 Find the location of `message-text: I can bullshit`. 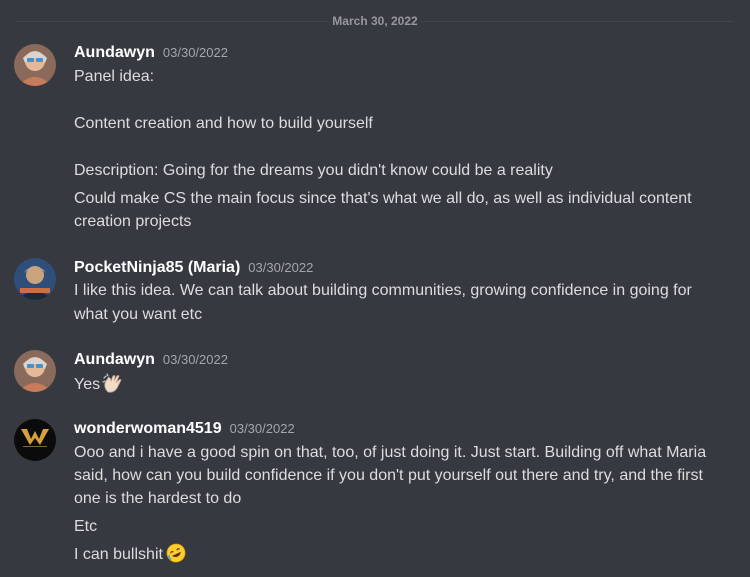

message-text: I can bullshit is located at coordinates (130, 554).